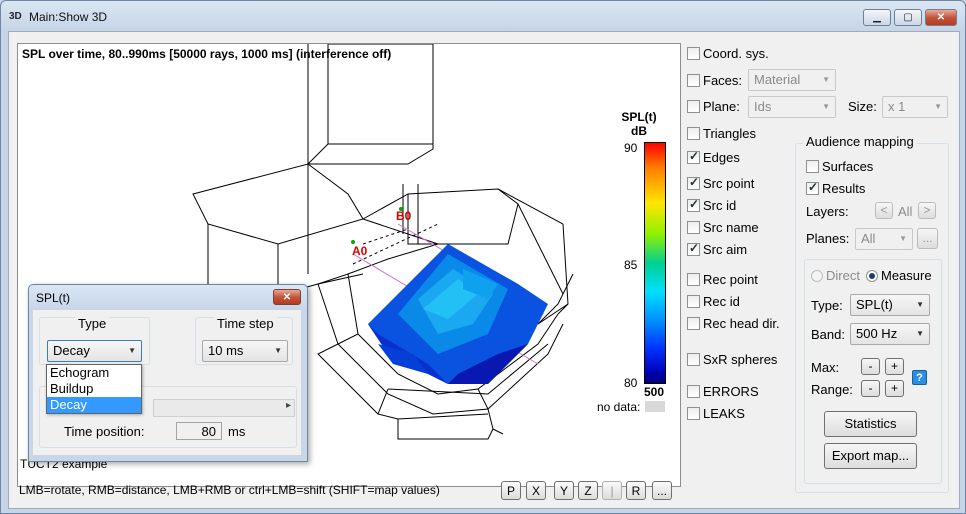 The image size is (966, 514). Describe the element at coordinates (817, 276) in the screenshot. I see `direct-radio` at that location.